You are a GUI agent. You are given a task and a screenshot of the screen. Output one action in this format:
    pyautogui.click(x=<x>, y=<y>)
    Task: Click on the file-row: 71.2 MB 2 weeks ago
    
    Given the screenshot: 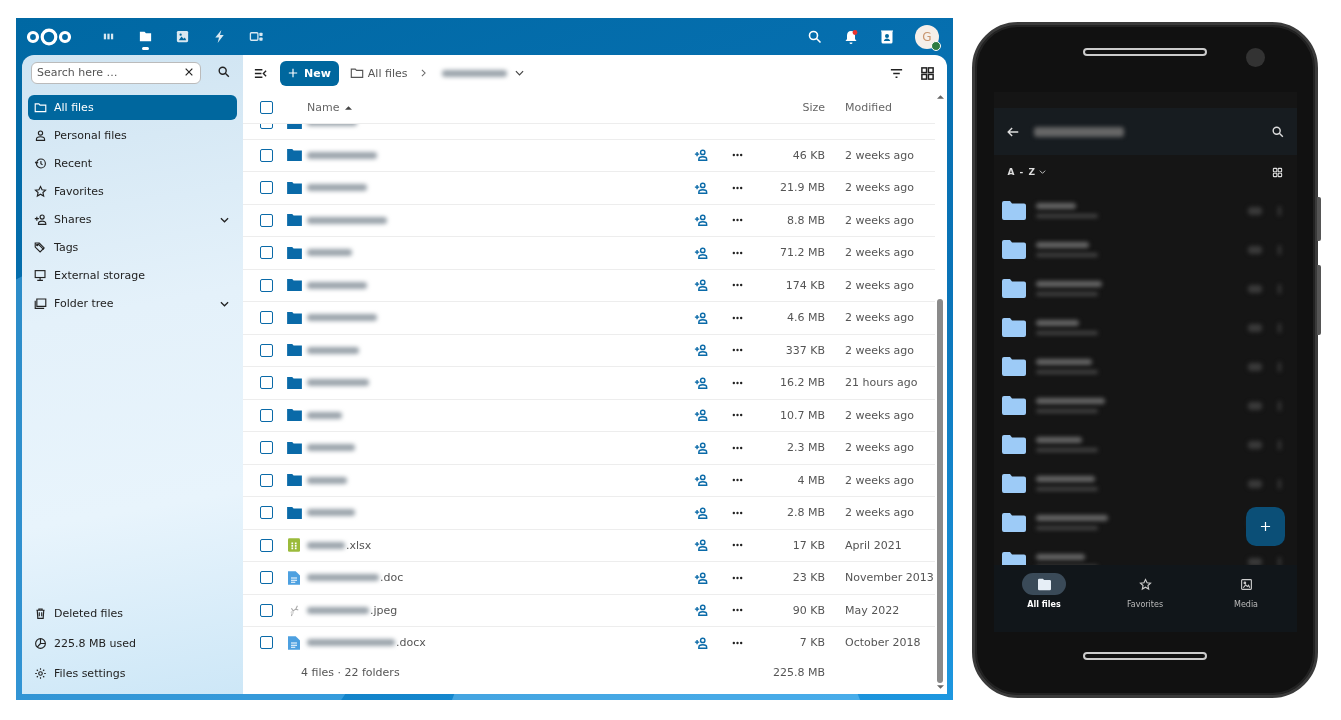 What is the action you would take?
    pyautogui.click(x=589, y=253)
    